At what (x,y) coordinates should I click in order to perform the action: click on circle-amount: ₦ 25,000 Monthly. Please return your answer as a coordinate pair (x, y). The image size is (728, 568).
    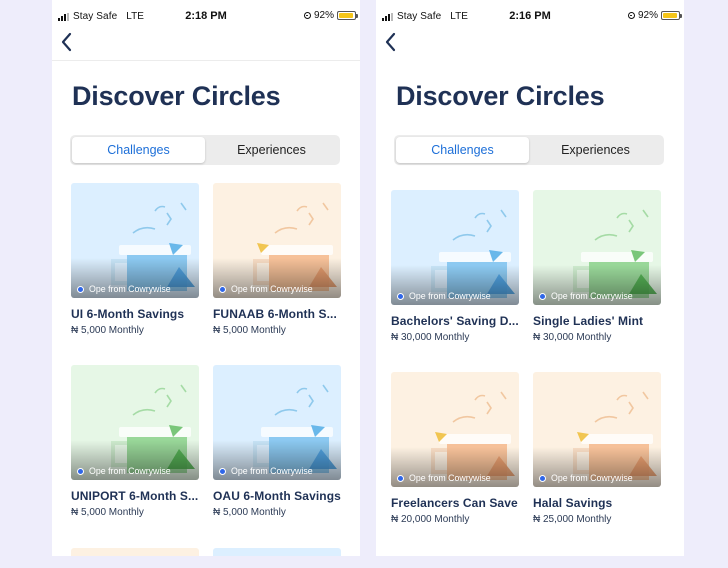
    Looking at the image, I should click on (572, 519).